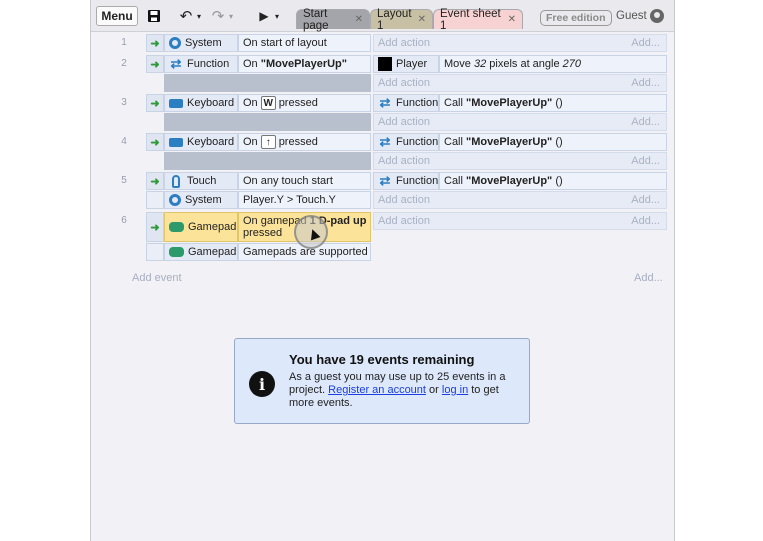  I want to click on event-number: 5, so click(124, 180).